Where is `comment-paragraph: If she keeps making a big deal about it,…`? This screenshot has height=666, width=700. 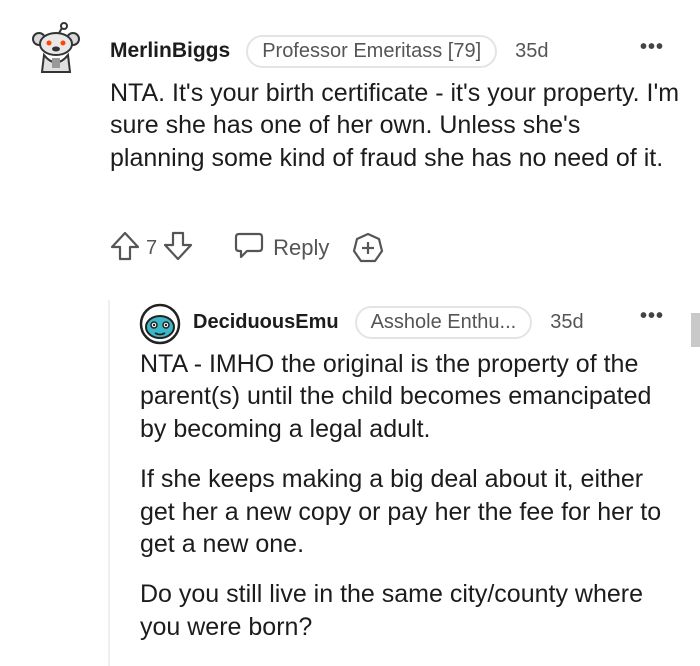 comment-paragraph: If she keeps making a big deal about it,… is located at coordinates (401, 512).